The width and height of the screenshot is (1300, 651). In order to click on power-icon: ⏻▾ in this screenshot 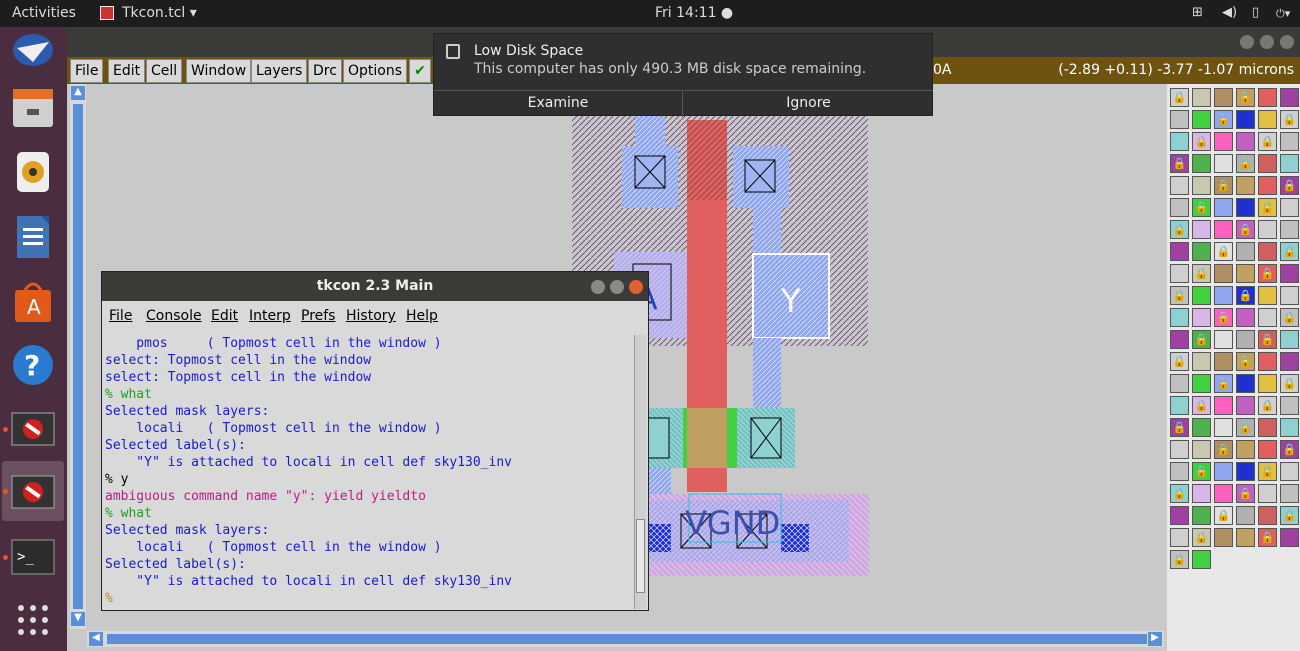, I will do `click(1283, 14)`.